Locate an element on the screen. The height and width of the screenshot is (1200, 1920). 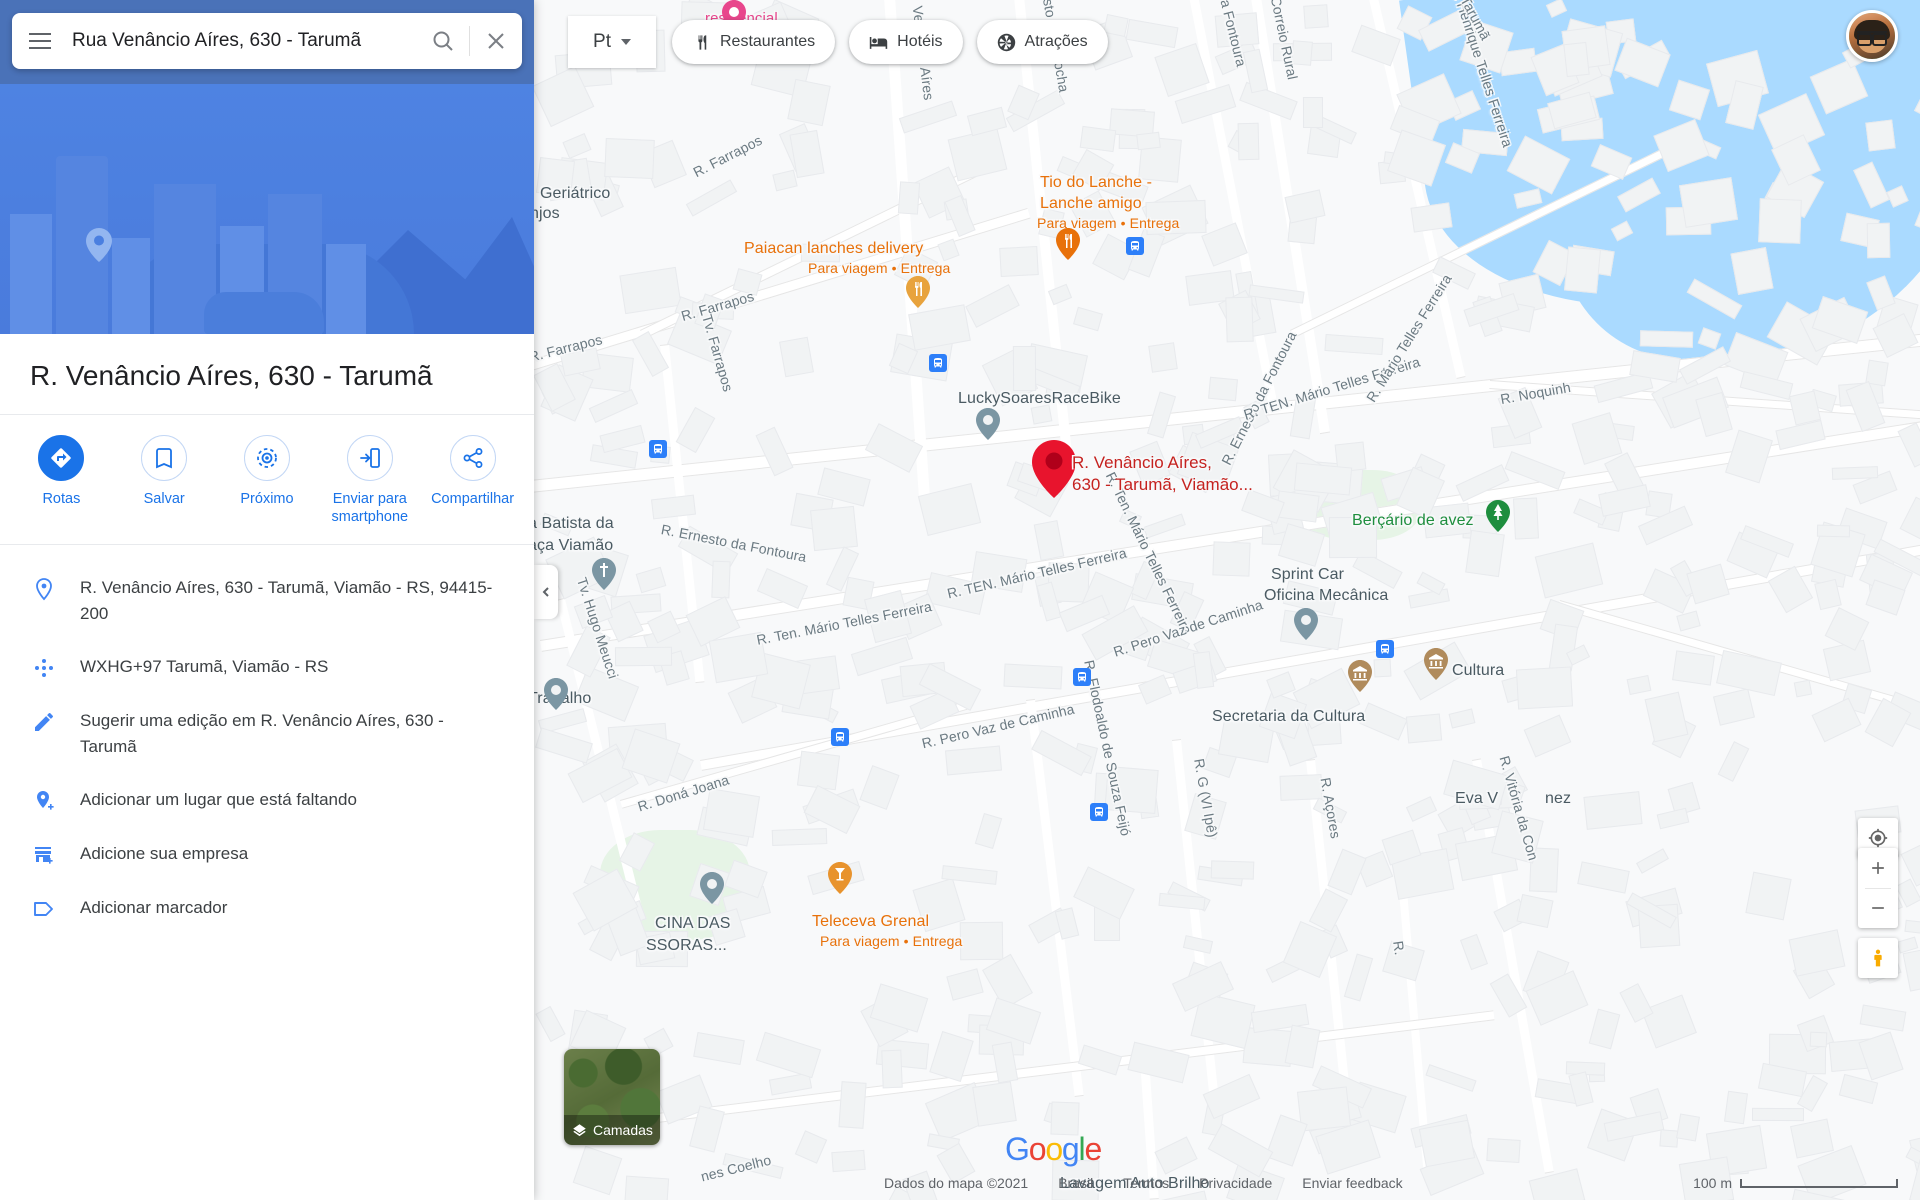
panel-collapse-handle is located at coordinates (546, 592).